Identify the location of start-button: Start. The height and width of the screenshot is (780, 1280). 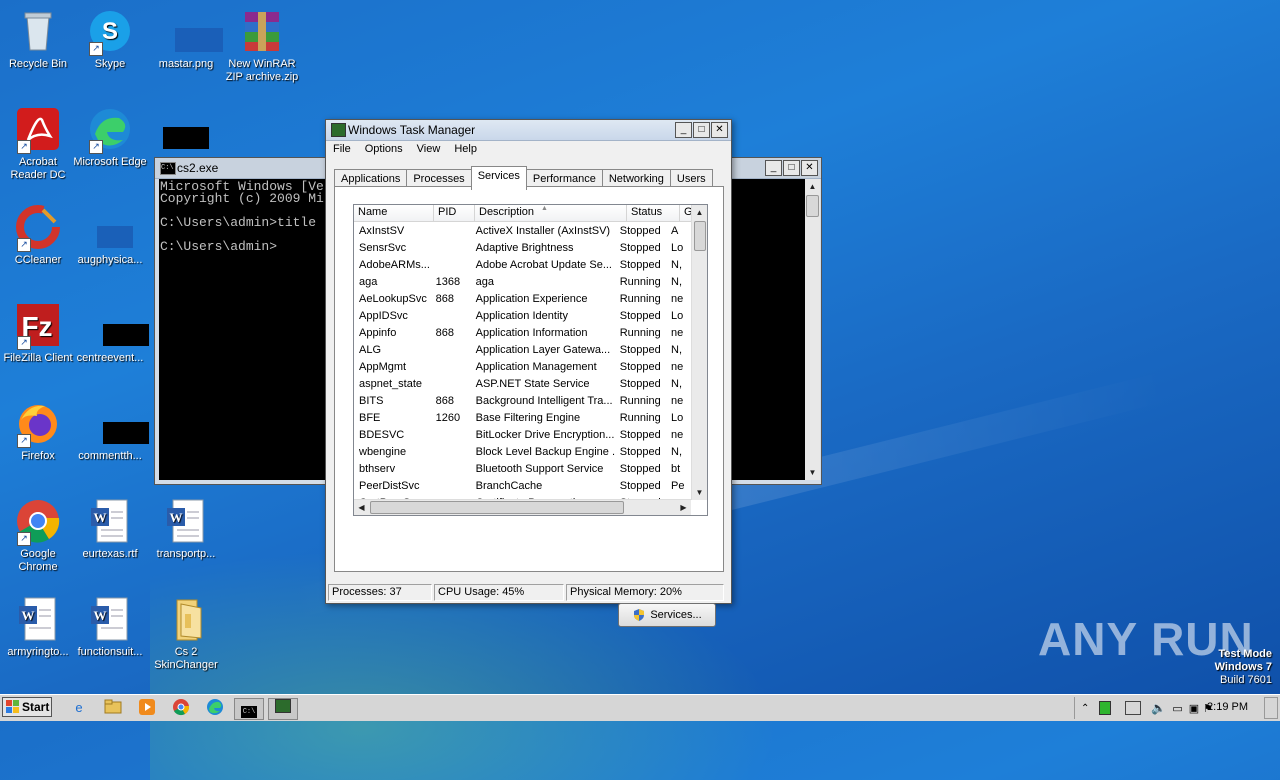
(27, 707).